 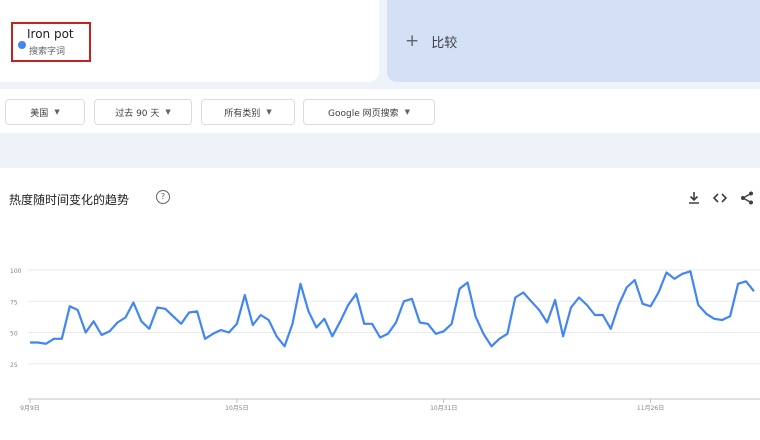 I want to click on plus-icon: +, so click(x=412, y=41).